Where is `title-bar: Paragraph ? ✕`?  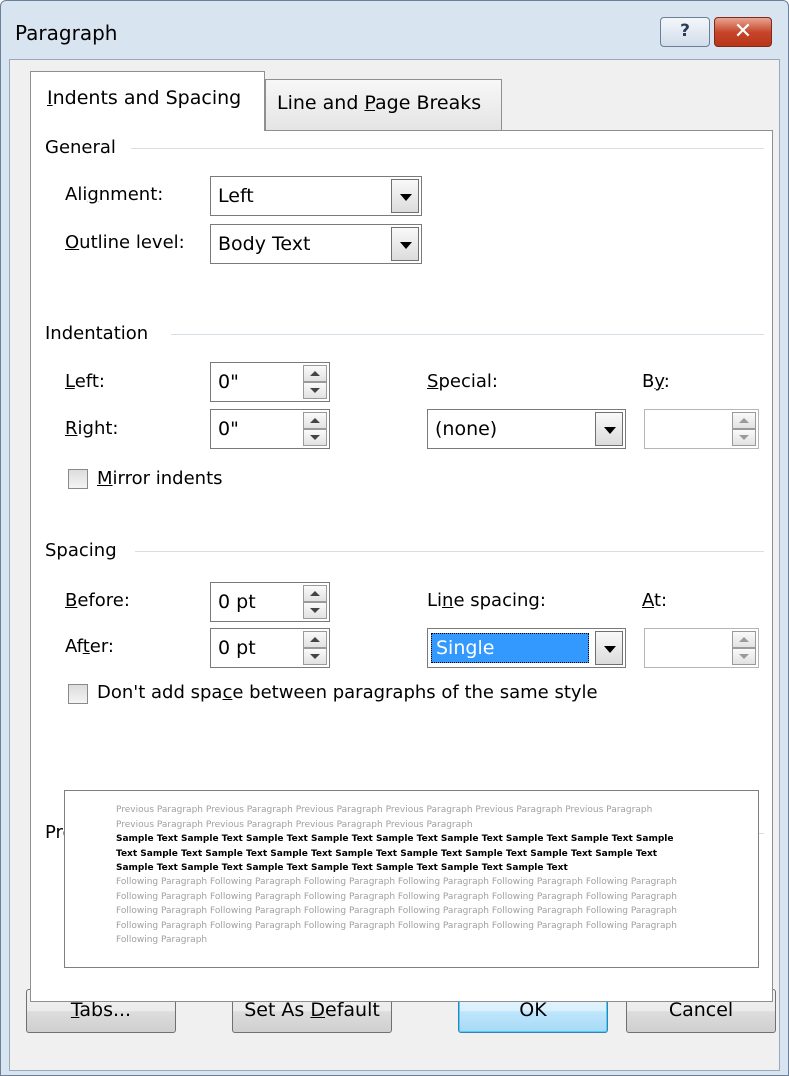
title-bar: Paragraph ? ✕ is located at coordinates (394, 34).